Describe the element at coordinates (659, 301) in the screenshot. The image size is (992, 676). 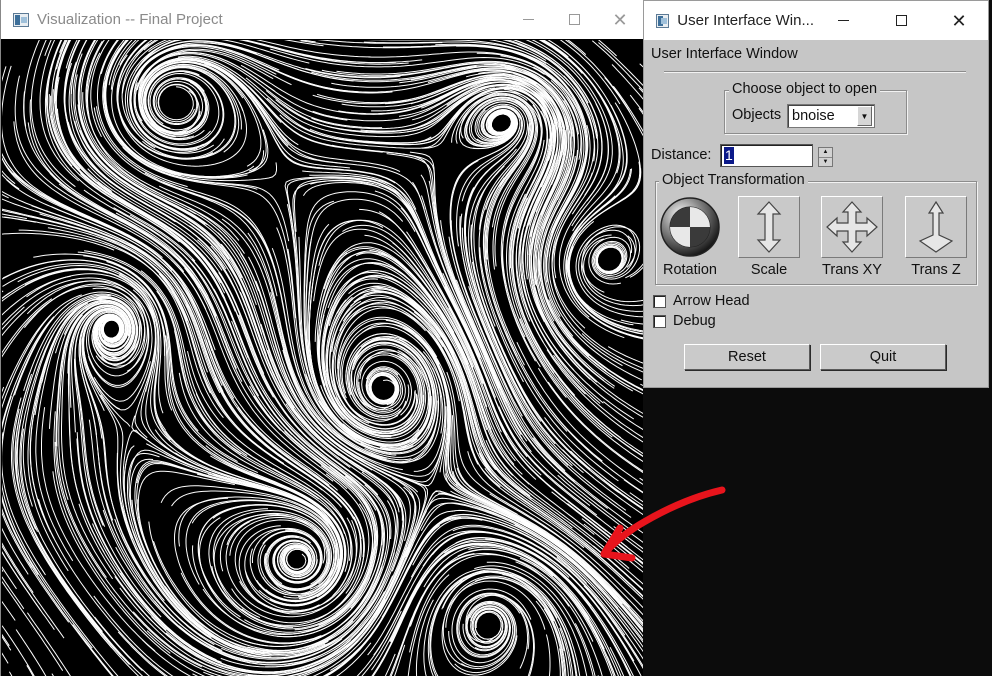
I see `arrow-head-checkbox` at that location.